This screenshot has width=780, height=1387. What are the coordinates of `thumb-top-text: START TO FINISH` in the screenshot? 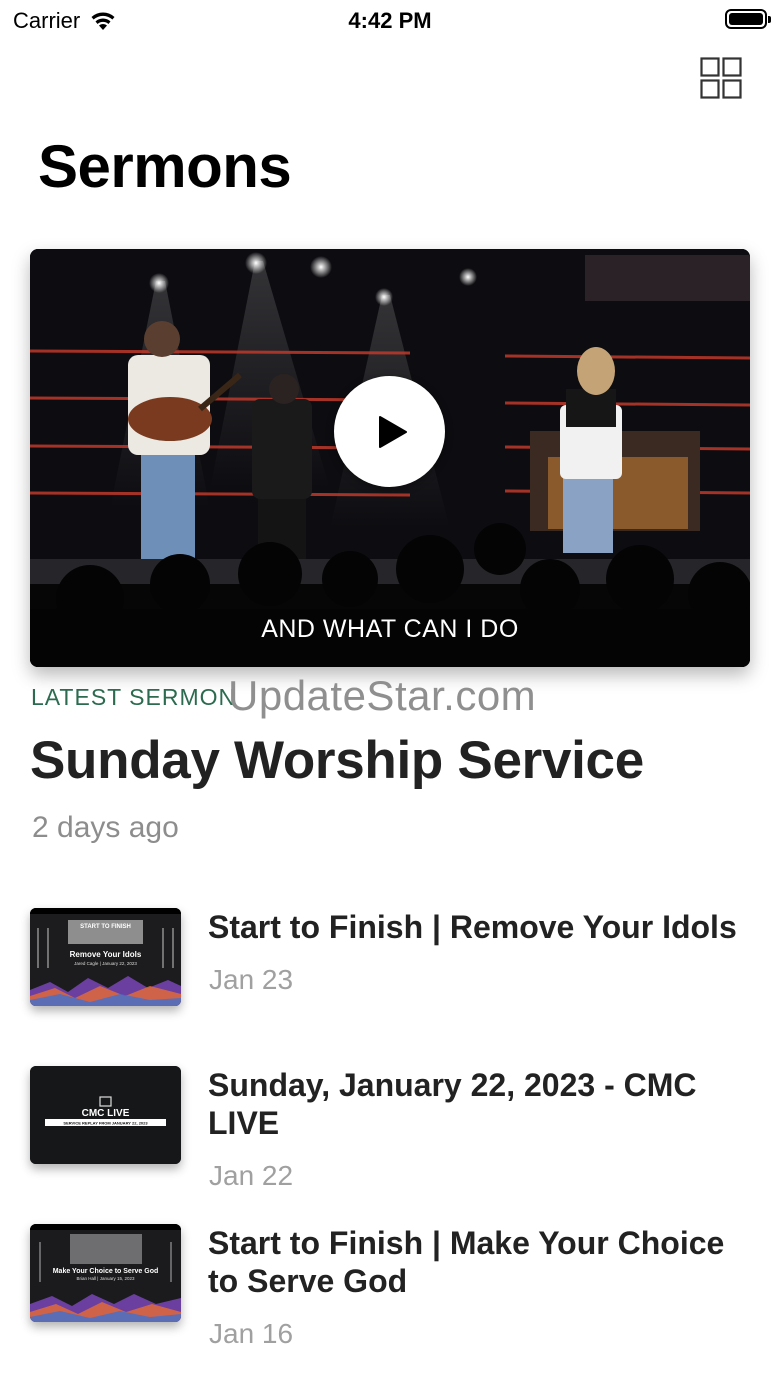 It's located at (105, 927).